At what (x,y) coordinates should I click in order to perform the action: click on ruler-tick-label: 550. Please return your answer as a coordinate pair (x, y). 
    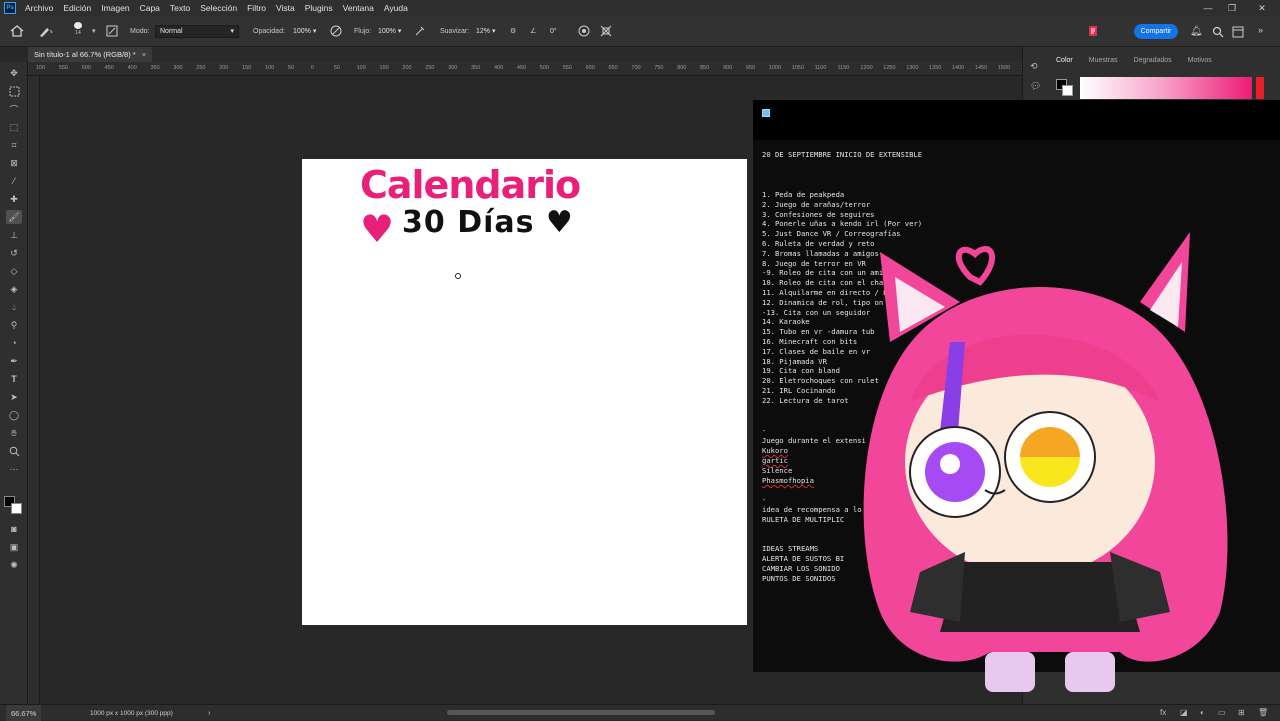
    Looking at the image, I should click on (567, 68).